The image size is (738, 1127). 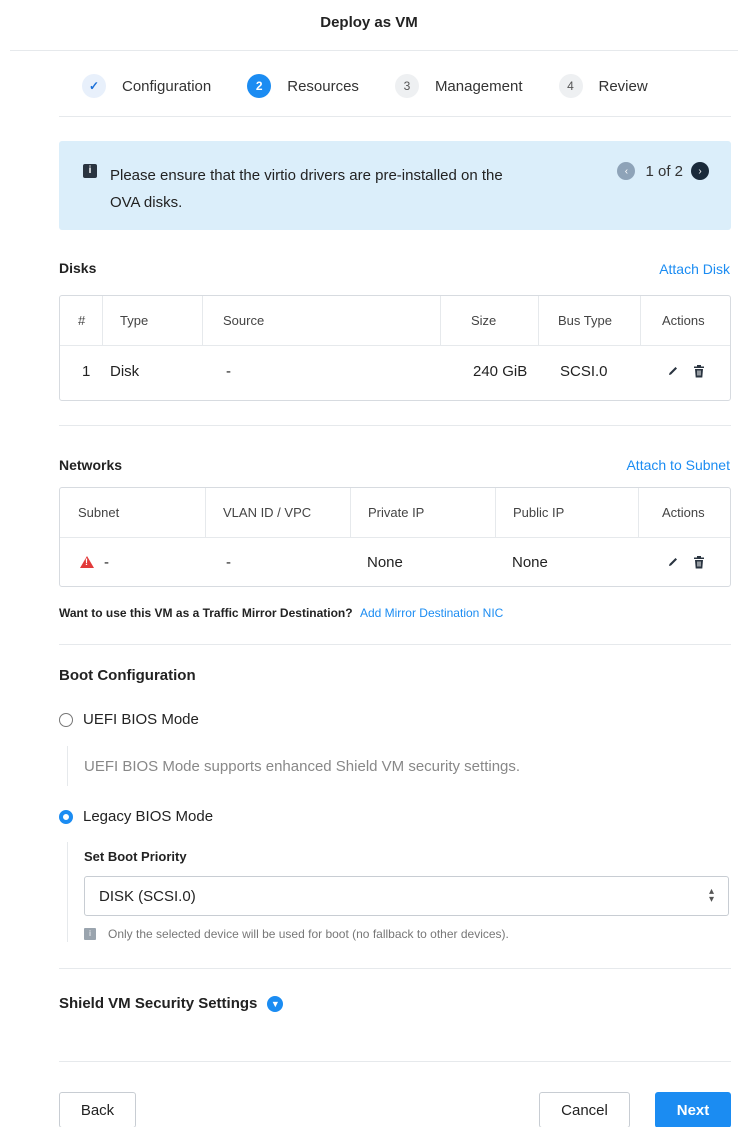 I want to click on banner-pager: ‹ 1 of 2 ›, so click(x=663, y=171).